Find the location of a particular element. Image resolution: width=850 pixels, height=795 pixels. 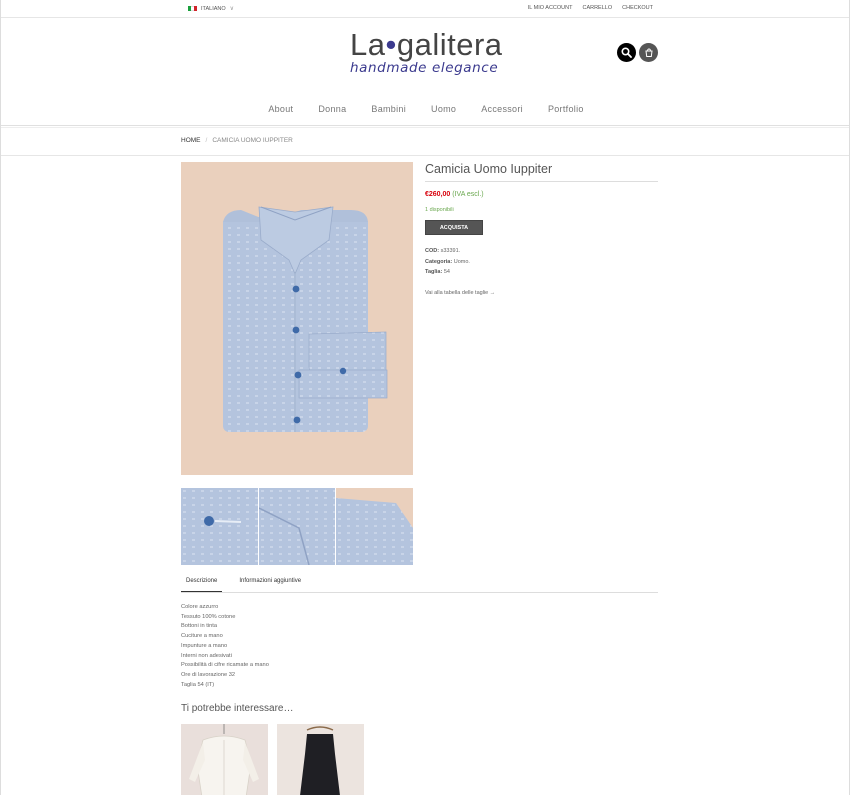

size-label: Taglia: is located at coordinates (434, 272).